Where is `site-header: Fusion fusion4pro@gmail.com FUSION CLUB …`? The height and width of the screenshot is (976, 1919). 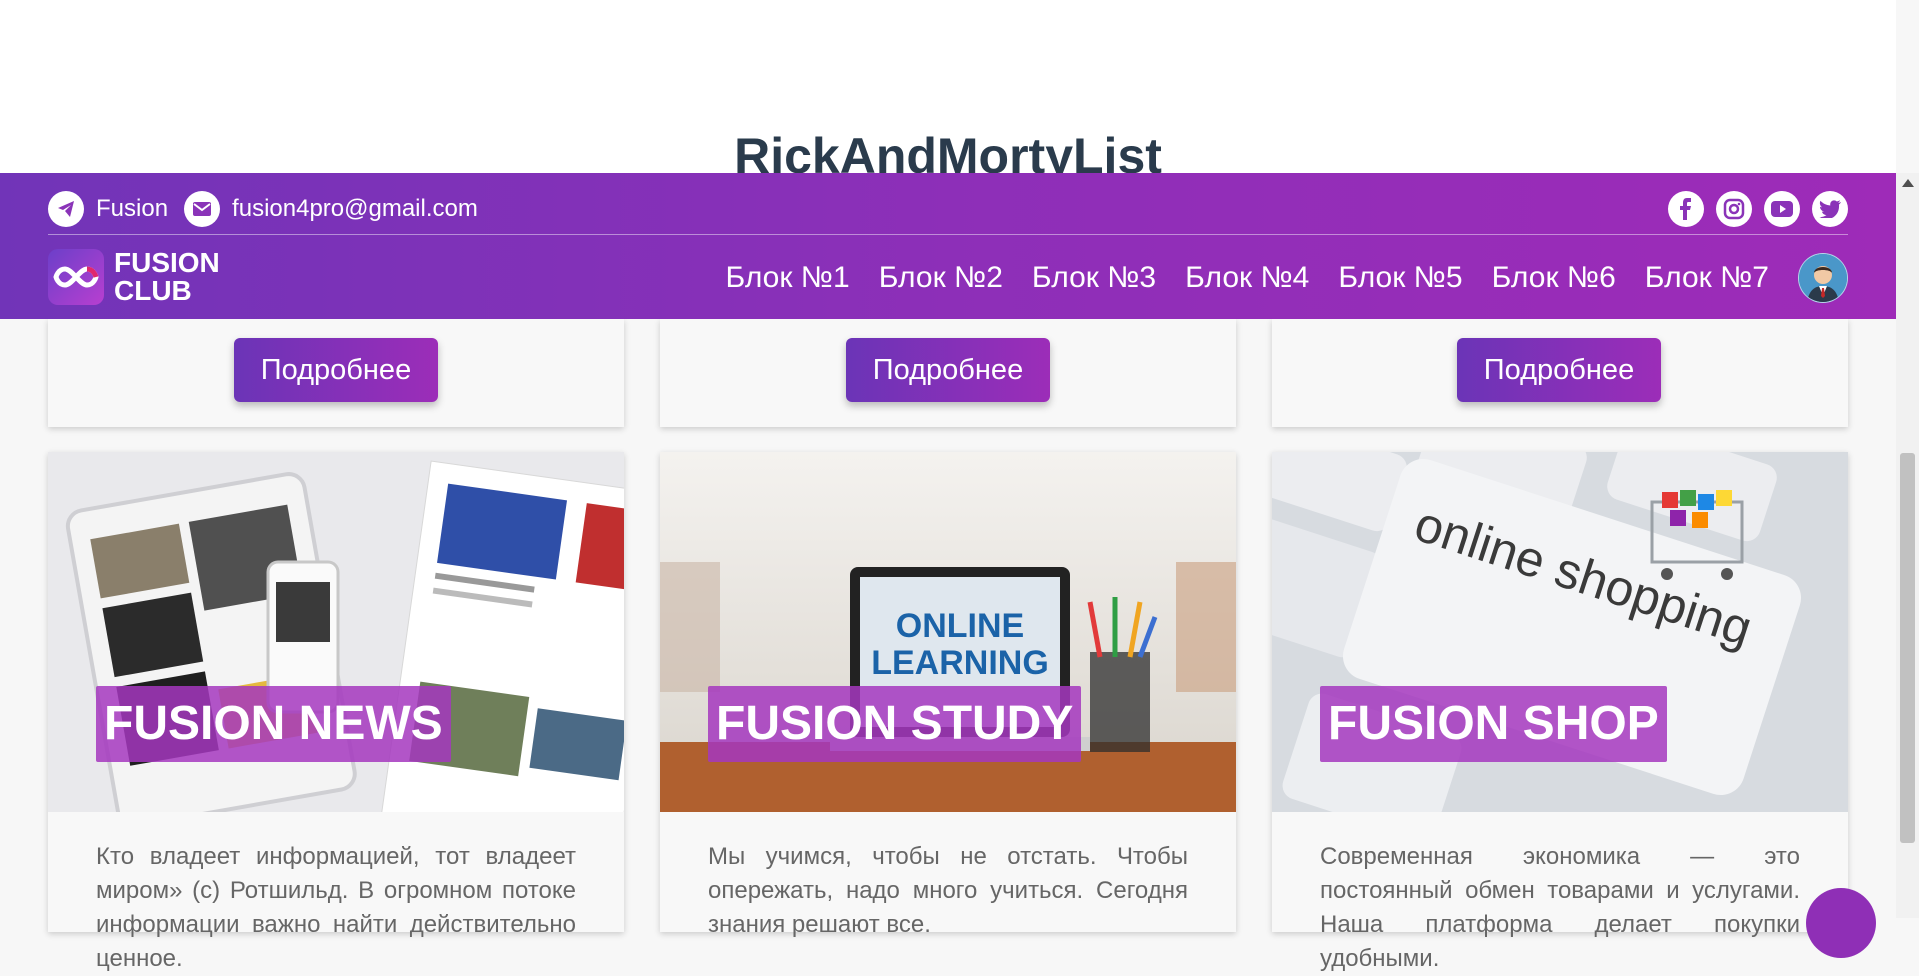
site-header: Fusion fusion4pro@gmail.com FUSION CLUB … is located at coordinates (948, 246).